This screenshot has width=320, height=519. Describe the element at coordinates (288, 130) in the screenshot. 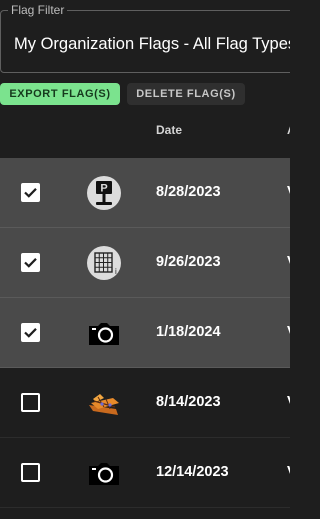

I see `column-header-next: A` at that location.